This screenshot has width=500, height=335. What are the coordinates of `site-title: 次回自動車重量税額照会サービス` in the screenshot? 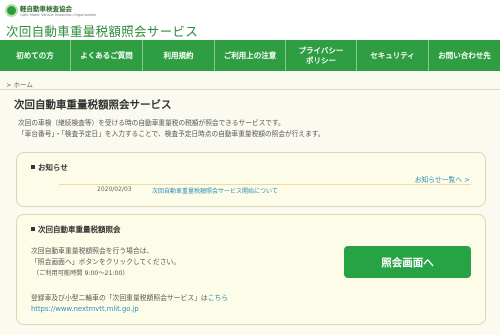 It's located at (102, 30).